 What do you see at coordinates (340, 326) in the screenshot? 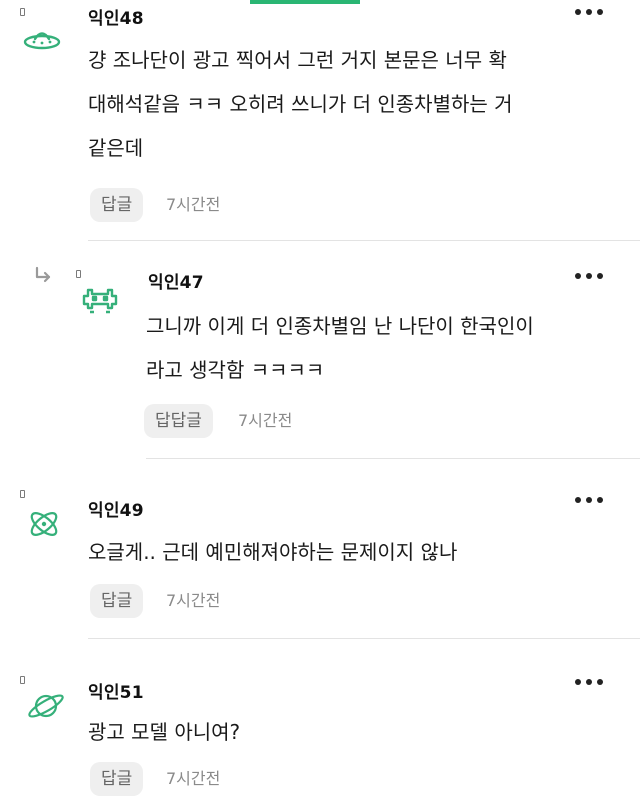
I see `comment-line: 그니까 이게 더 인종차별임 난 나단이 한국인이` at bounding box center [340, 326].